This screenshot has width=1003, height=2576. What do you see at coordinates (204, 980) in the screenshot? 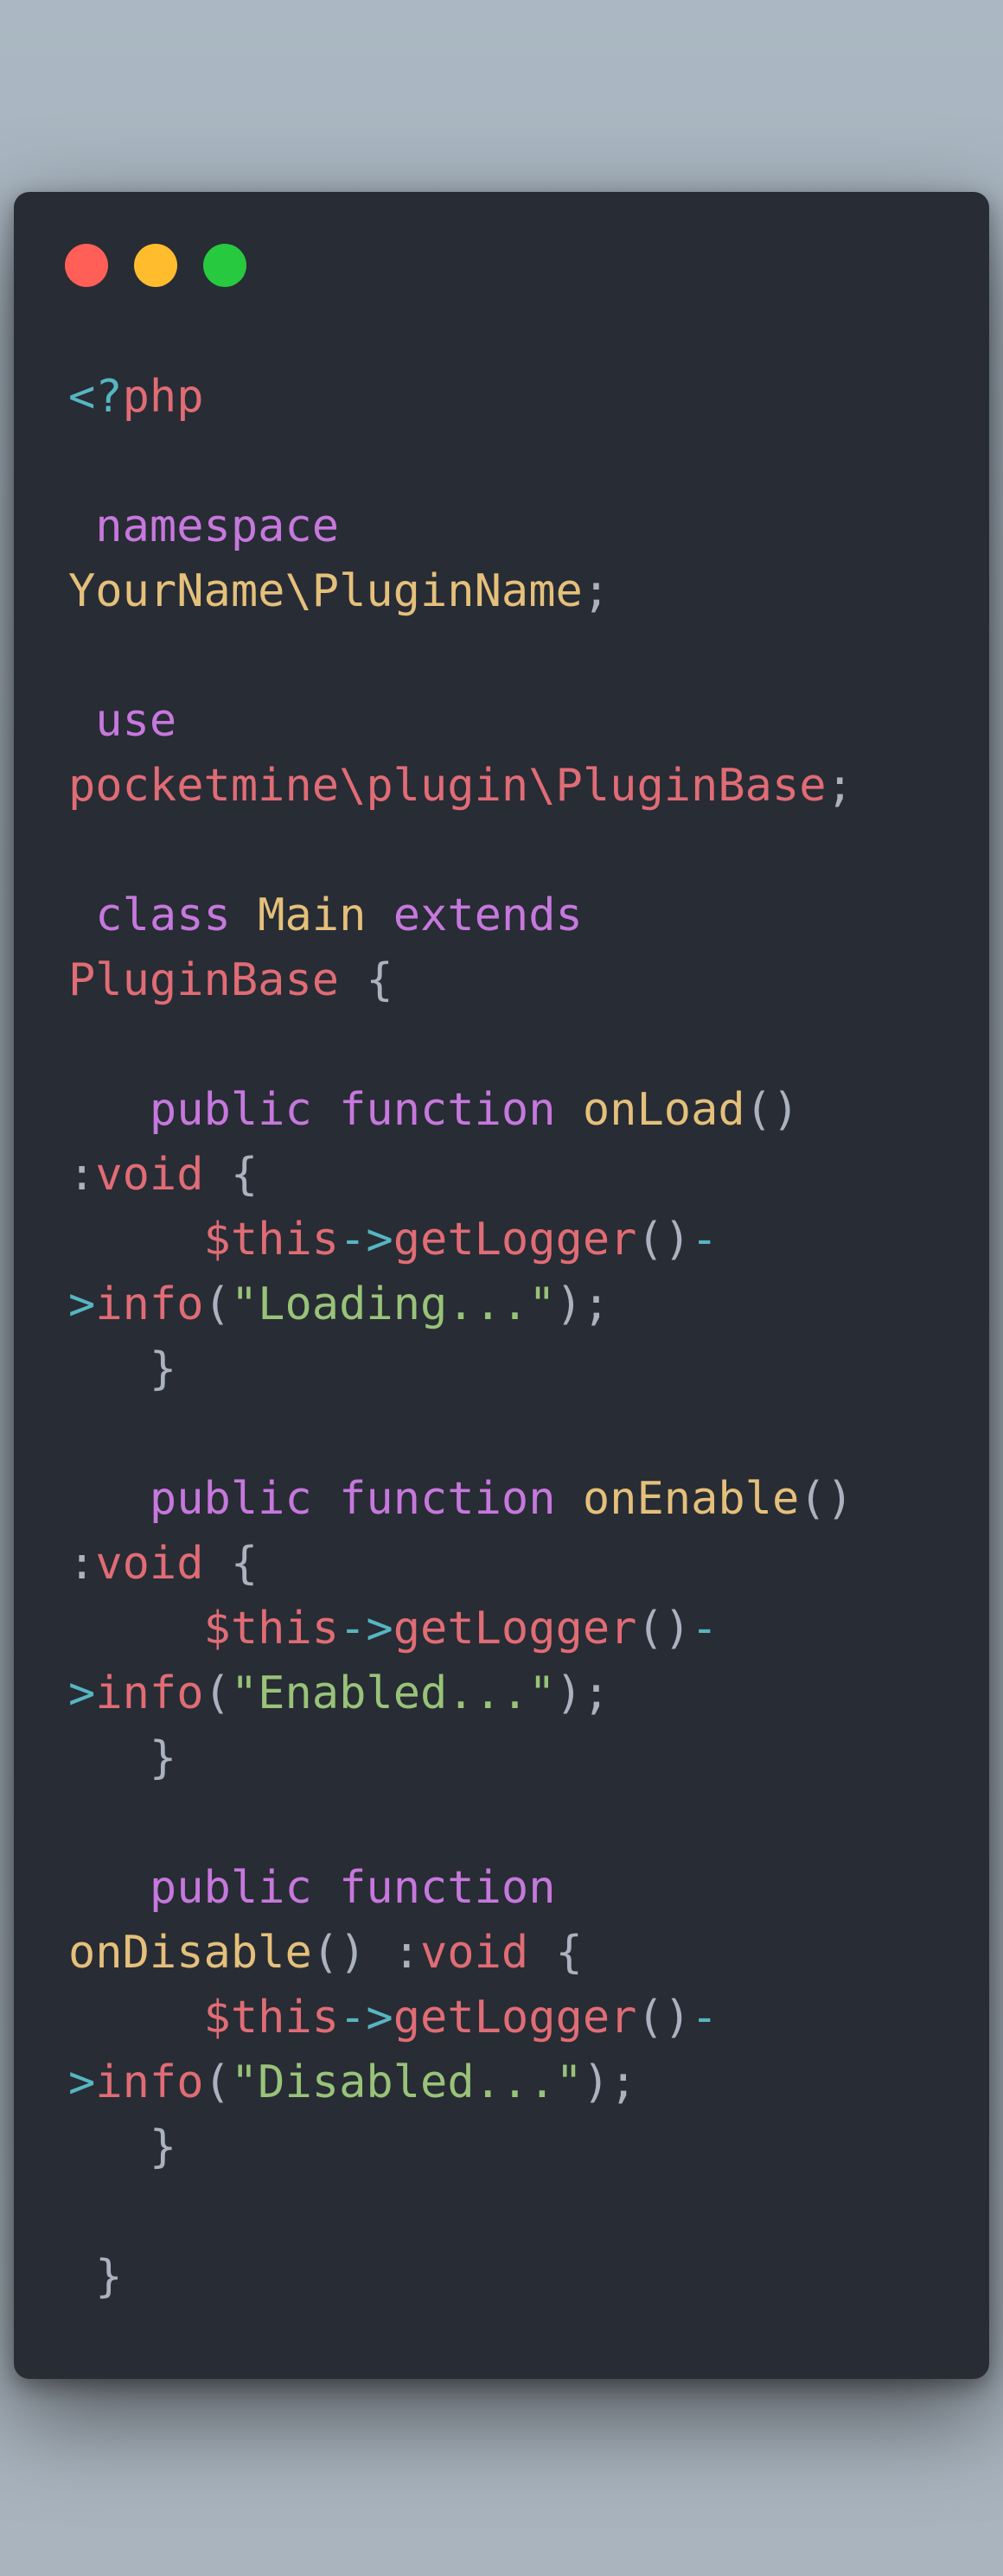
I see `code-token-variable: PluginBase` at bounding box center [204, 980].